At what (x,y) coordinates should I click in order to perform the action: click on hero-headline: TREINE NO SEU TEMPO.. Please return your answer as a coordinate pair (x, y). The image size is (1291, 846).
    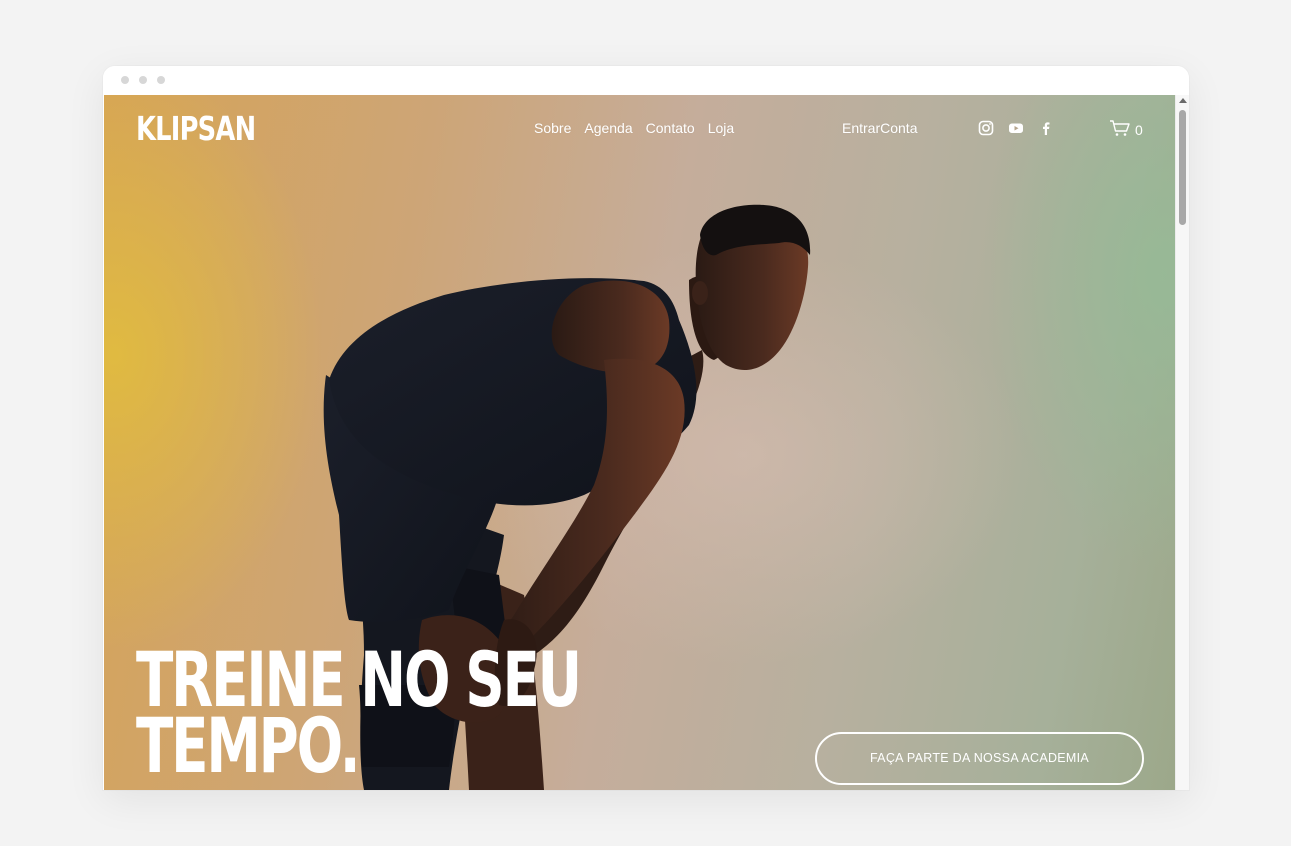
    Looking at the image, I should click on (359, 713).